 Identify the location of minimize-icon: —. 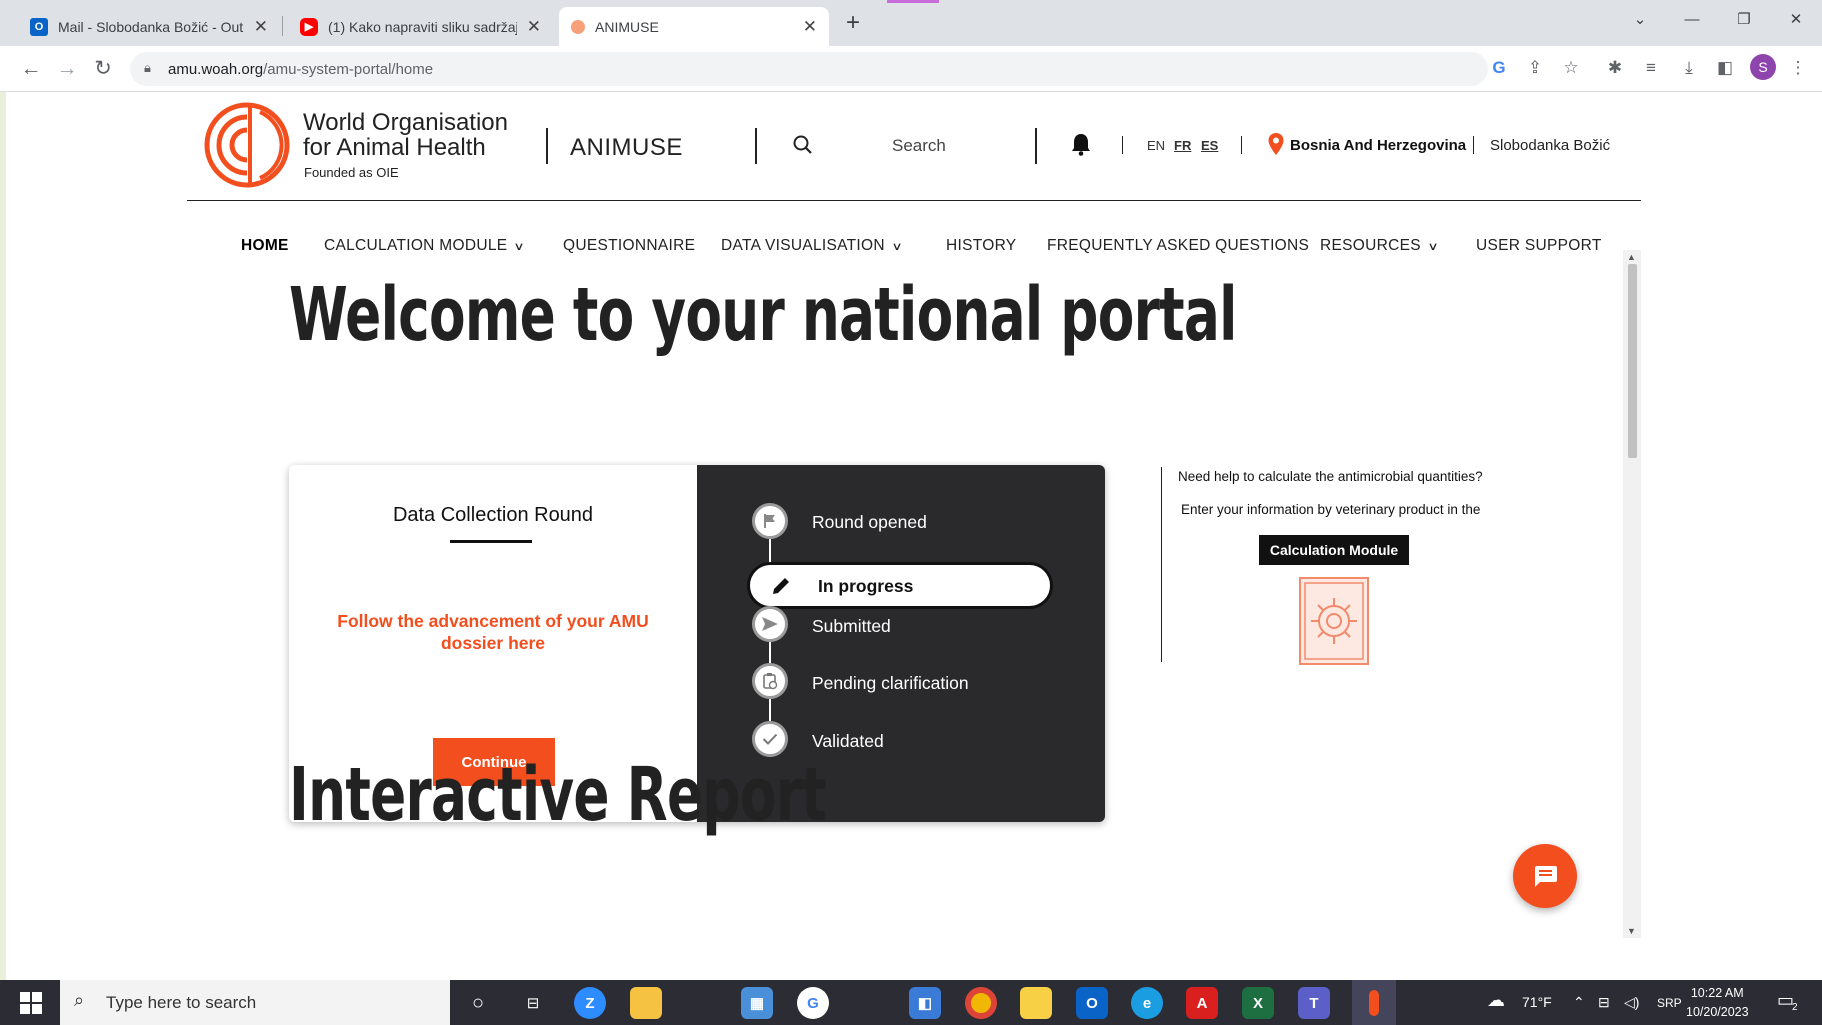
(1692, 20).